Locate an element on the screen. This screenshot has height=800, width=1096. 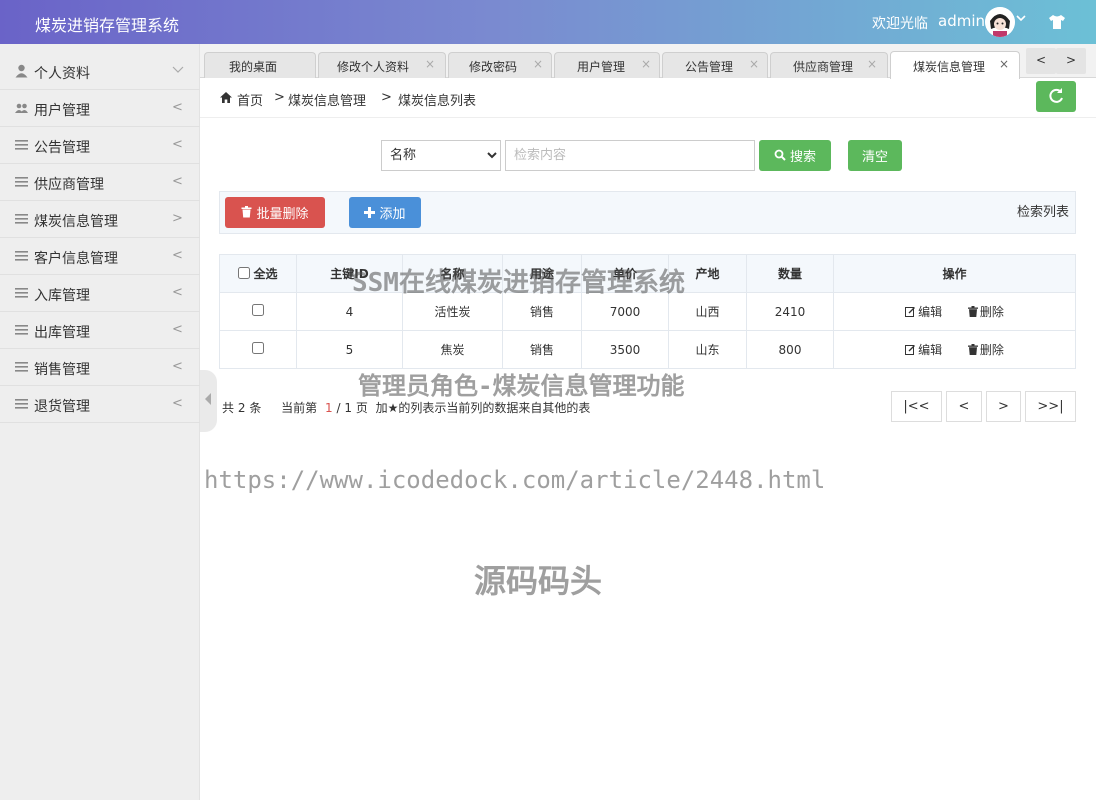
sidebar-item-label: 供应商管理 is located at coordinates (69, 185).